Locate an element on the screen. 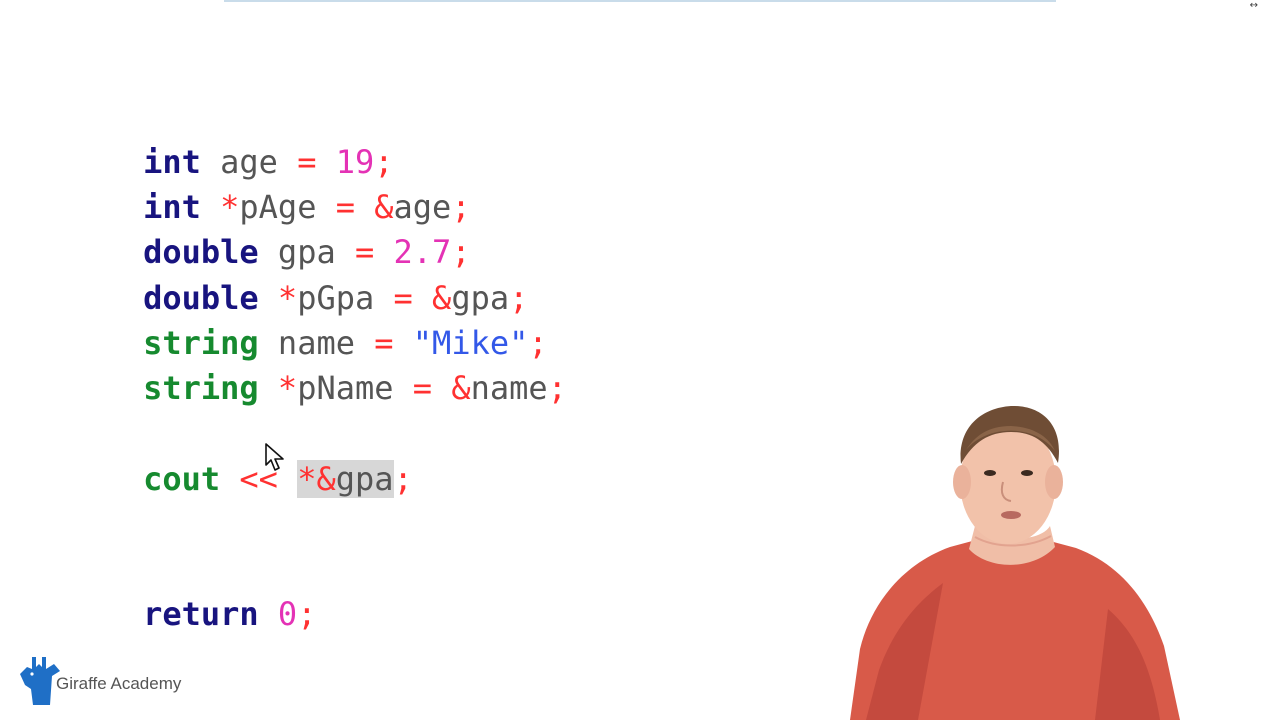  brand-watermark: Giraffe Academy is located at coordinates (111, 682).